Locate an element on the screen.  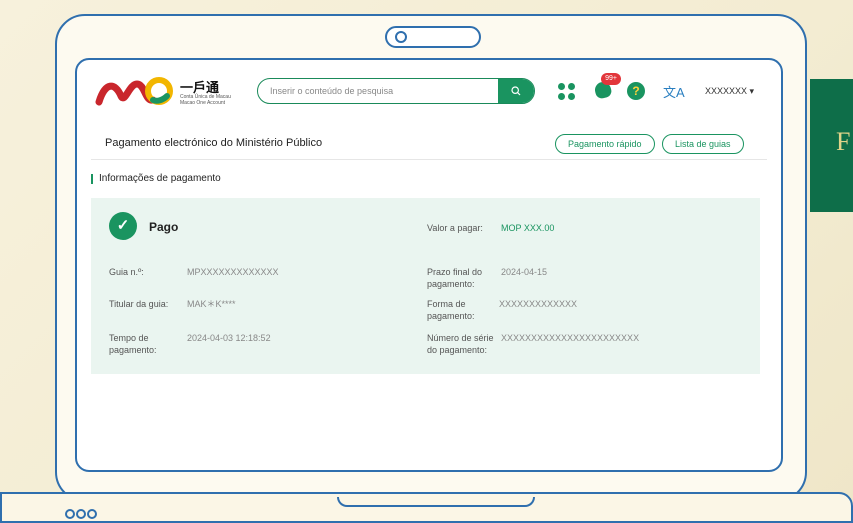
holder-label: Titular da guia: is located at coordinates (139, 304).